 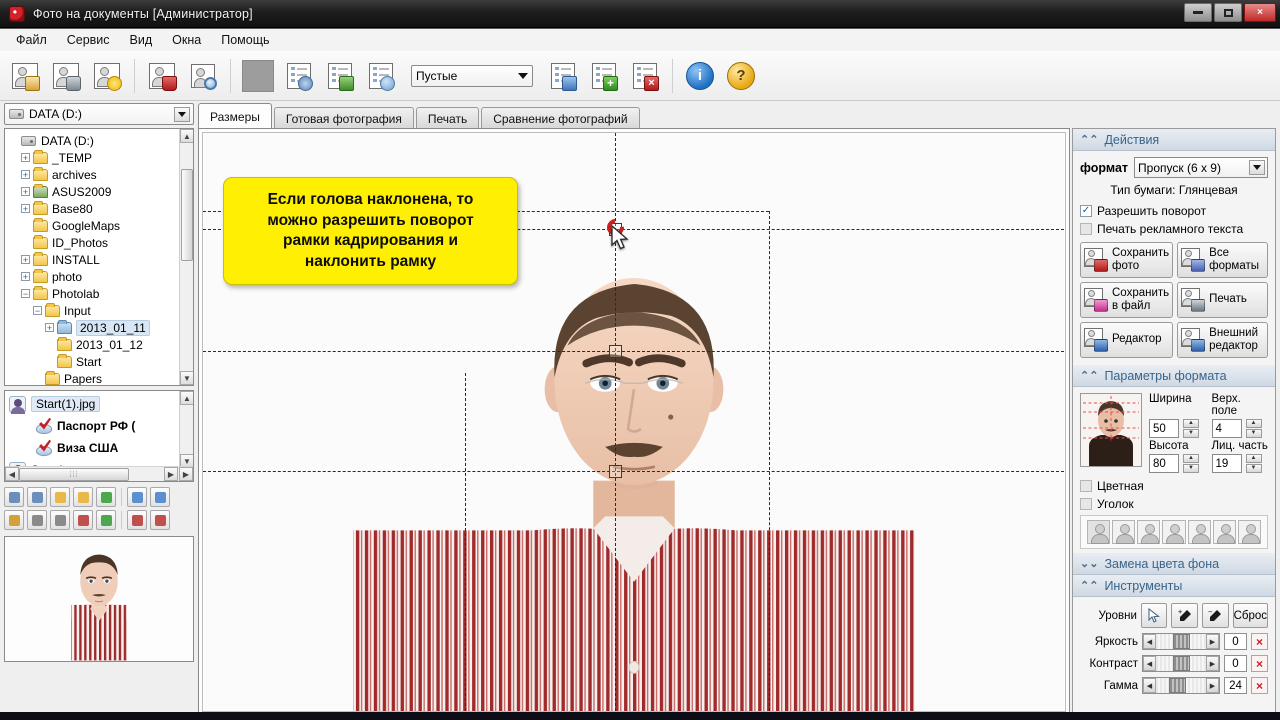 I want to click on black-point-picker-button: −, so click(x=1215, y=615).